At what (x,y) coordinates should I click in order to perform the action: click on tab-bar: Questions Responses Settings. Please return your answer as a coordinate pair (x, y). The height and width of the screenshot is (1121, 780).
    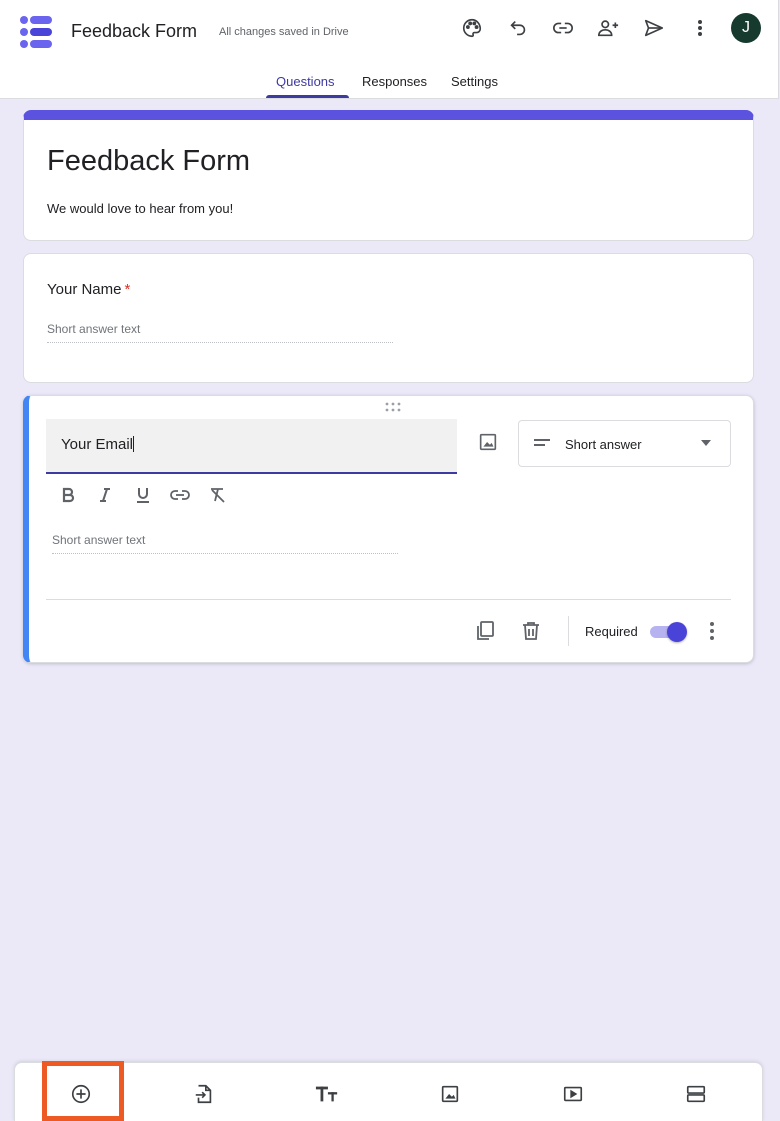
    Looking at the image, I should click on (389, 86).